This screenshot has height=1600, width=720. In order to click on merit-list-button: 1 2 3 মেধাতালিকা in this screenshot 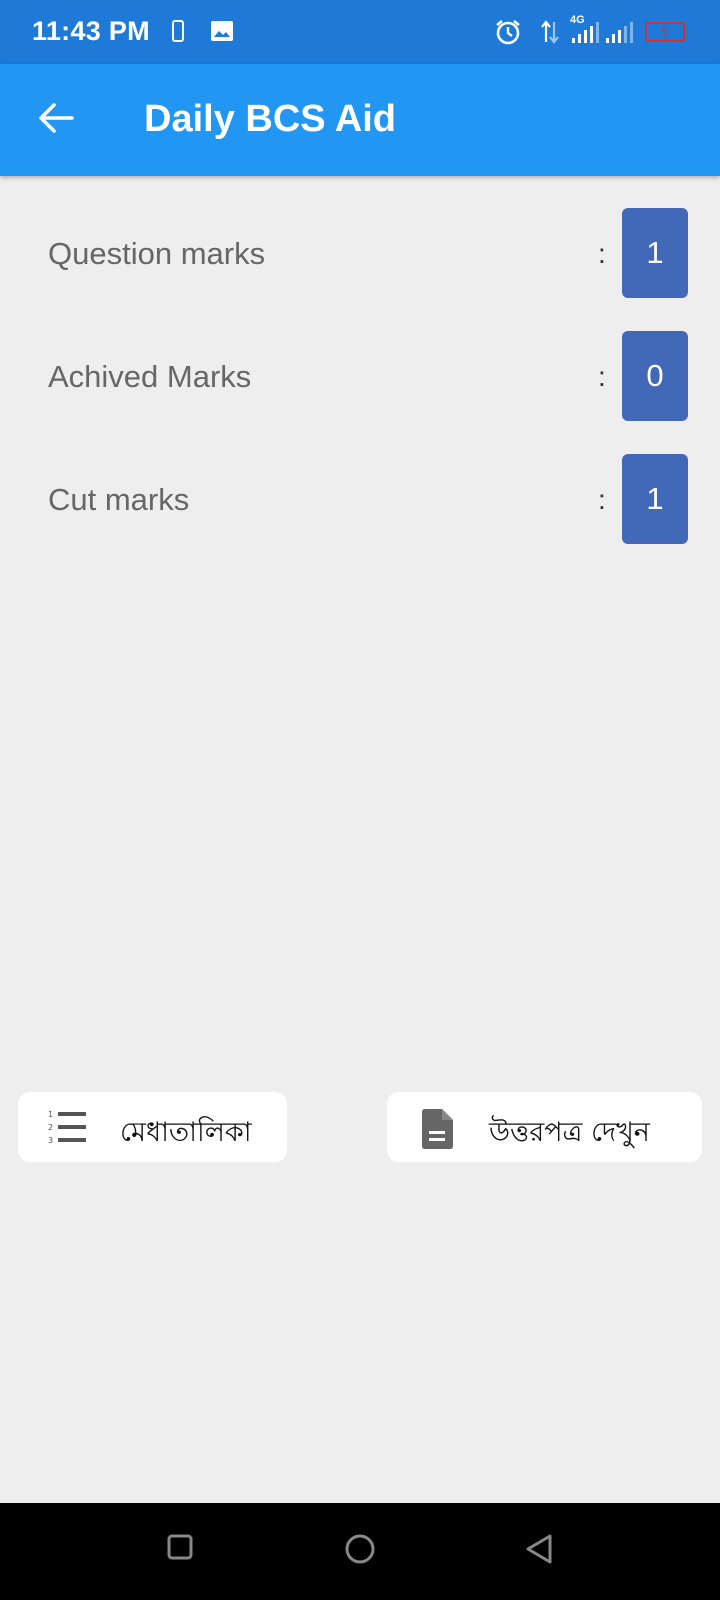, I will do `click(152, 1127)`.